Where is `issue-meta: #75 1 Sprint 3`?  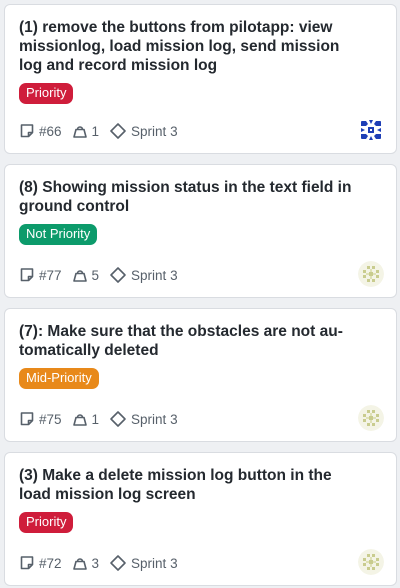 issue-meta: #75 1 Sprint 3 is located at coordinates (103, 419).